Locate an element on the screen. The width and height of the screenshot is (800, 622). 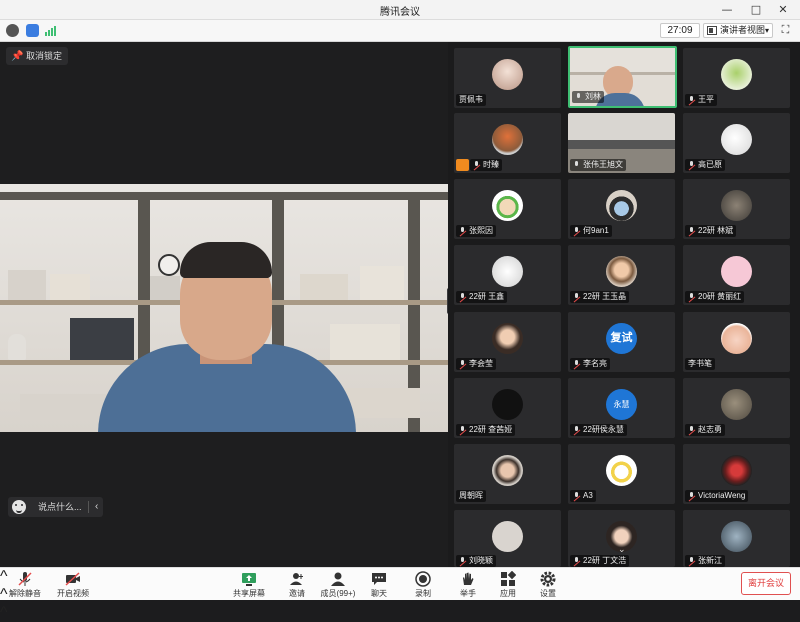
participant-name: 22研 林斌 is located at coordinates (711, 231).